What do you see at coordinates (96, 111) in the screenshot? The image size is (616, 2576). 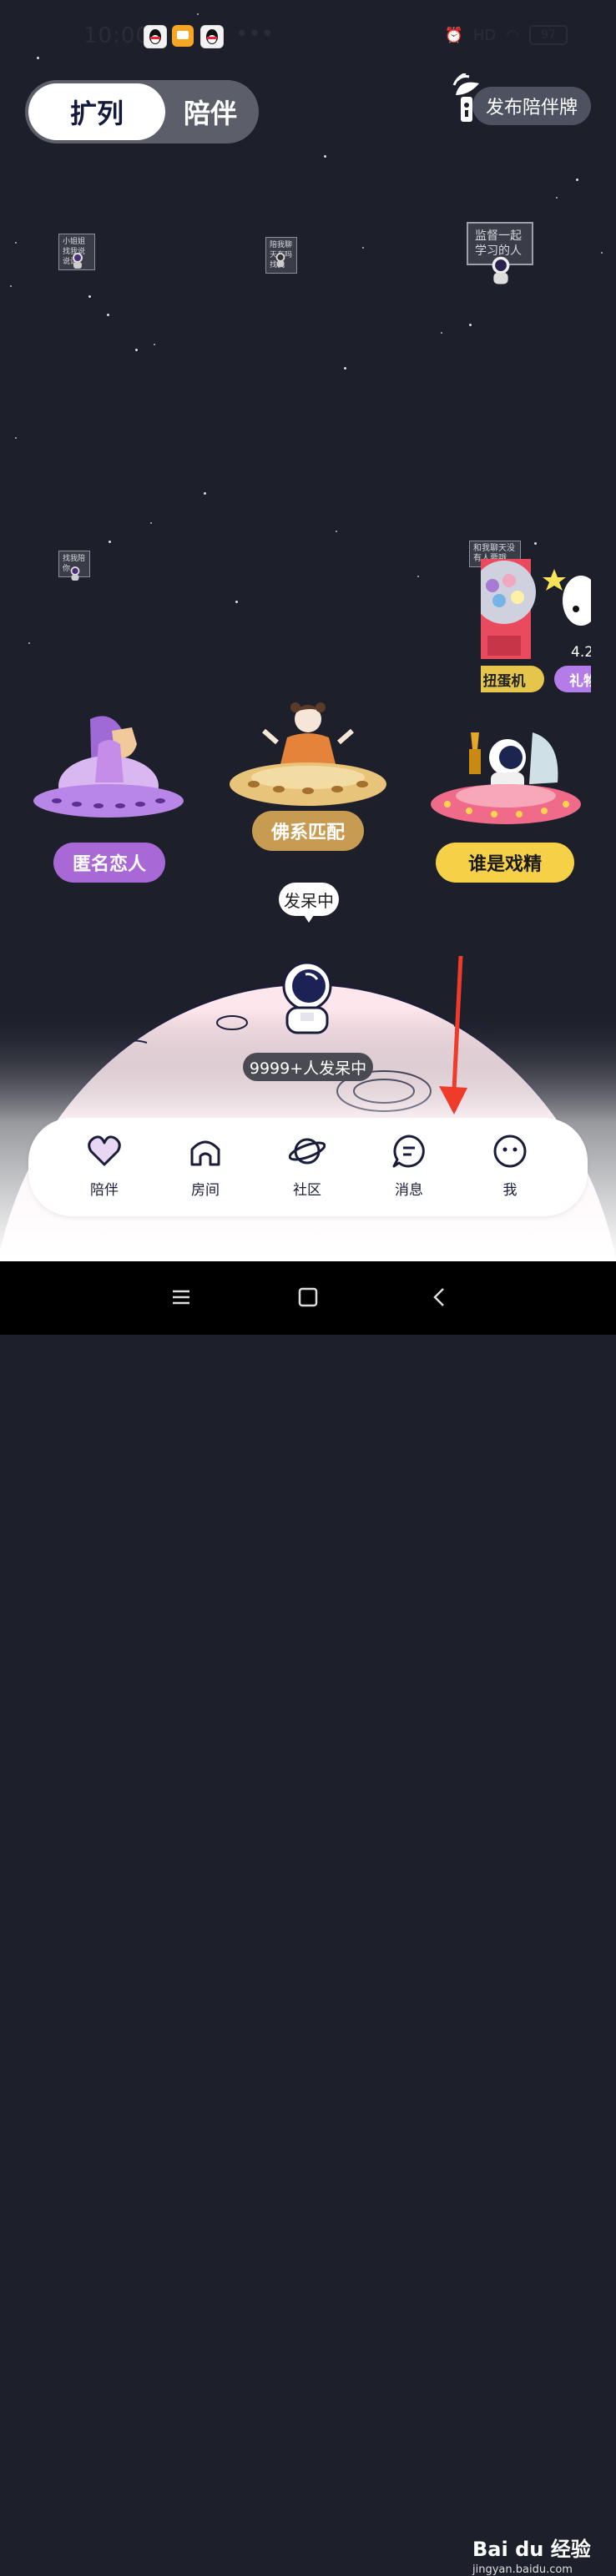 I see `tab-kuolie: 扩列` at bounding box center [96, 111].